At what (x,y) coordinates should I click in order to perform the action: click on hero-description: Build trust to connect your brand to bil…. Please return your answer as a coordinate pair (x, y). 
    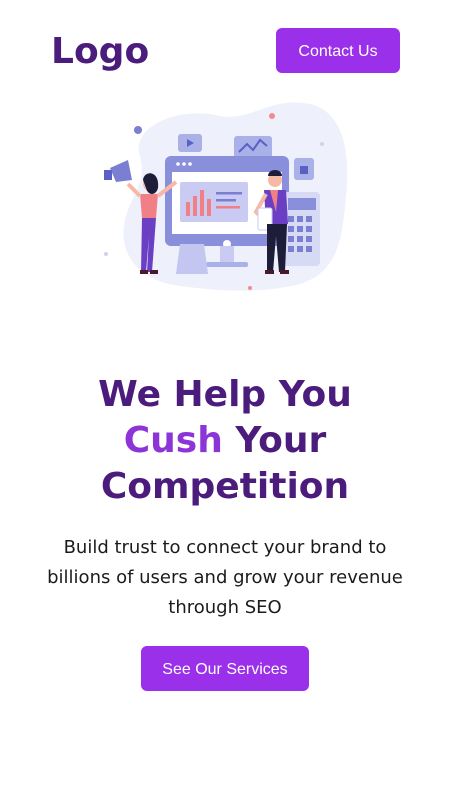
    Looking at the image, I should click on (225, 577).